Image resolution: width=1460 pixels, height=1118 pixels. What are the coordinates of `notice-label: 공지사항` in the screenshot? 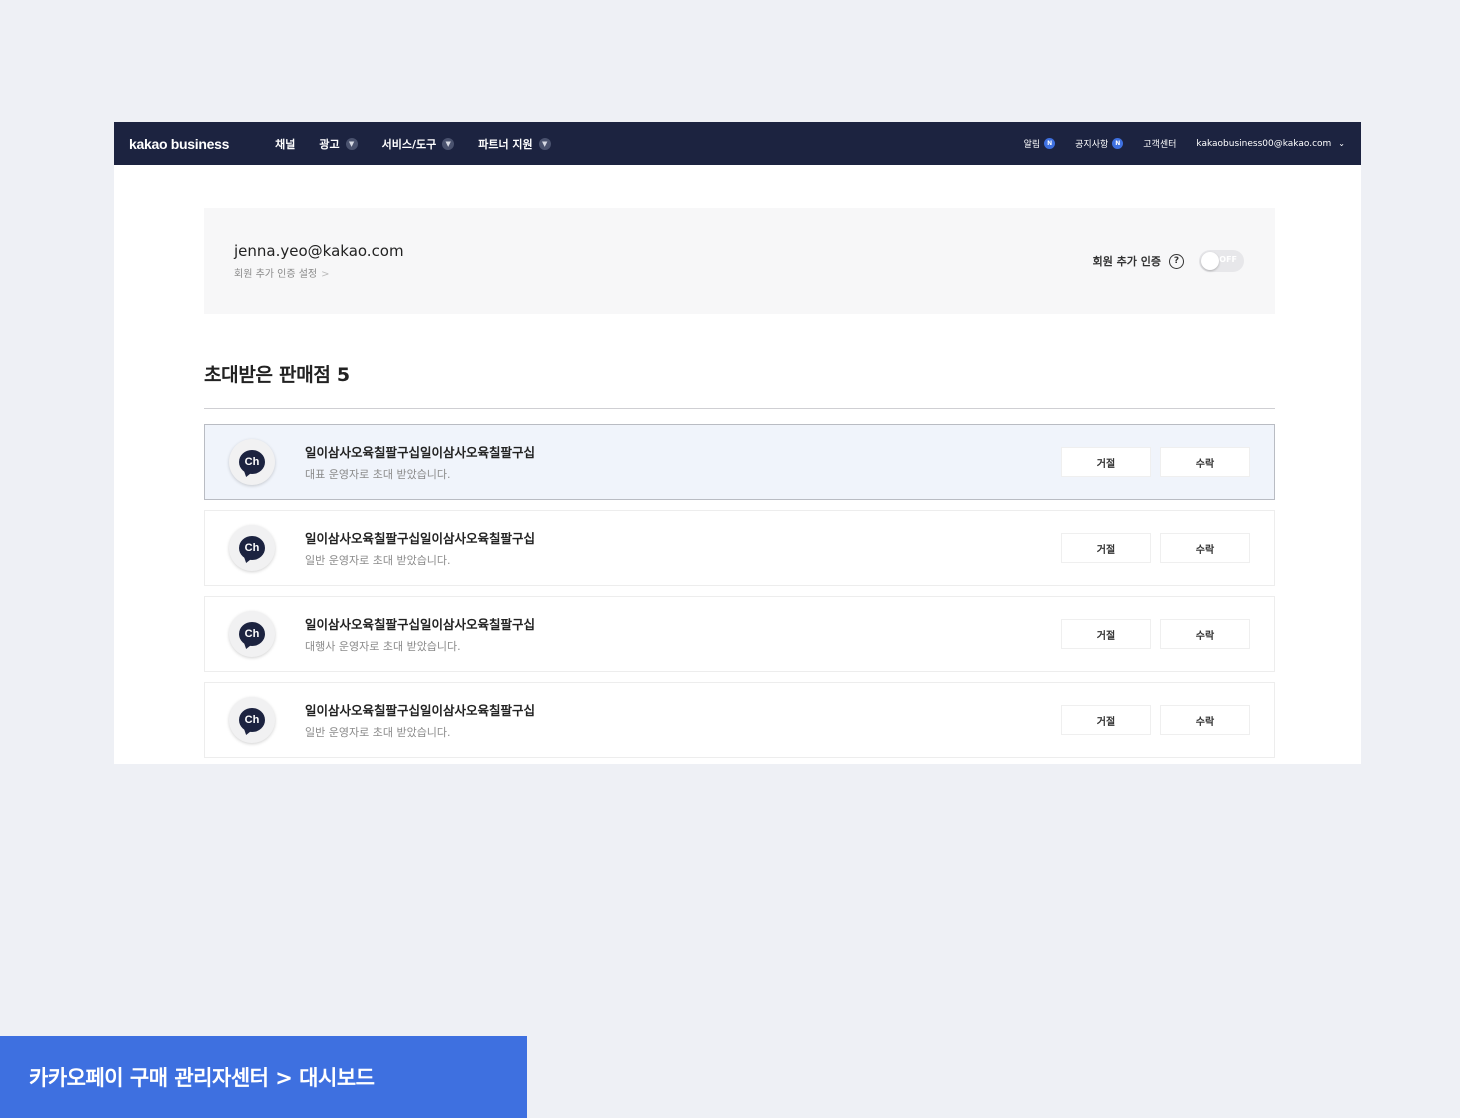 It's located at (1092, 145).